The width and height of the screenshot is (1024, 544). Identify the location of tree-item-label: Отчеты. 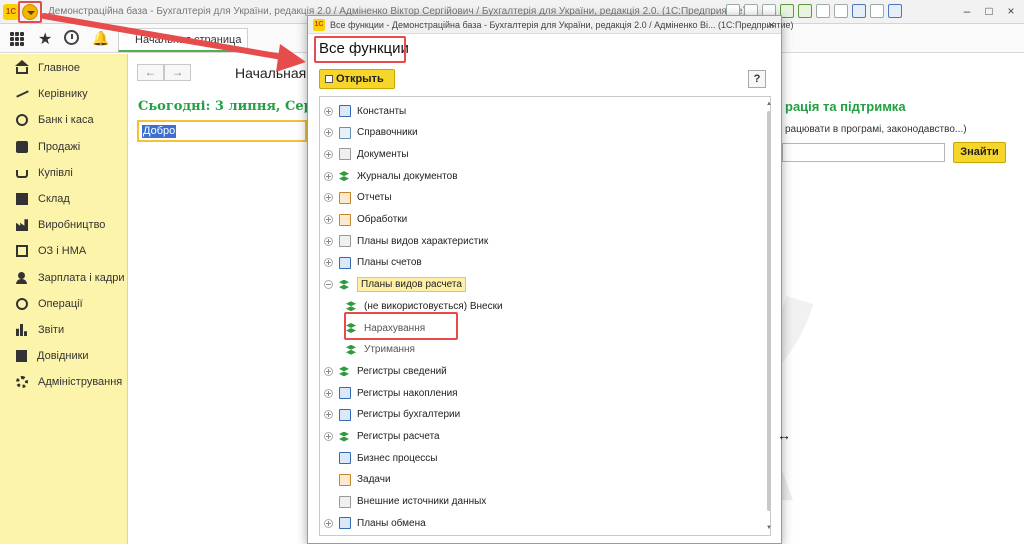
(374, 198).